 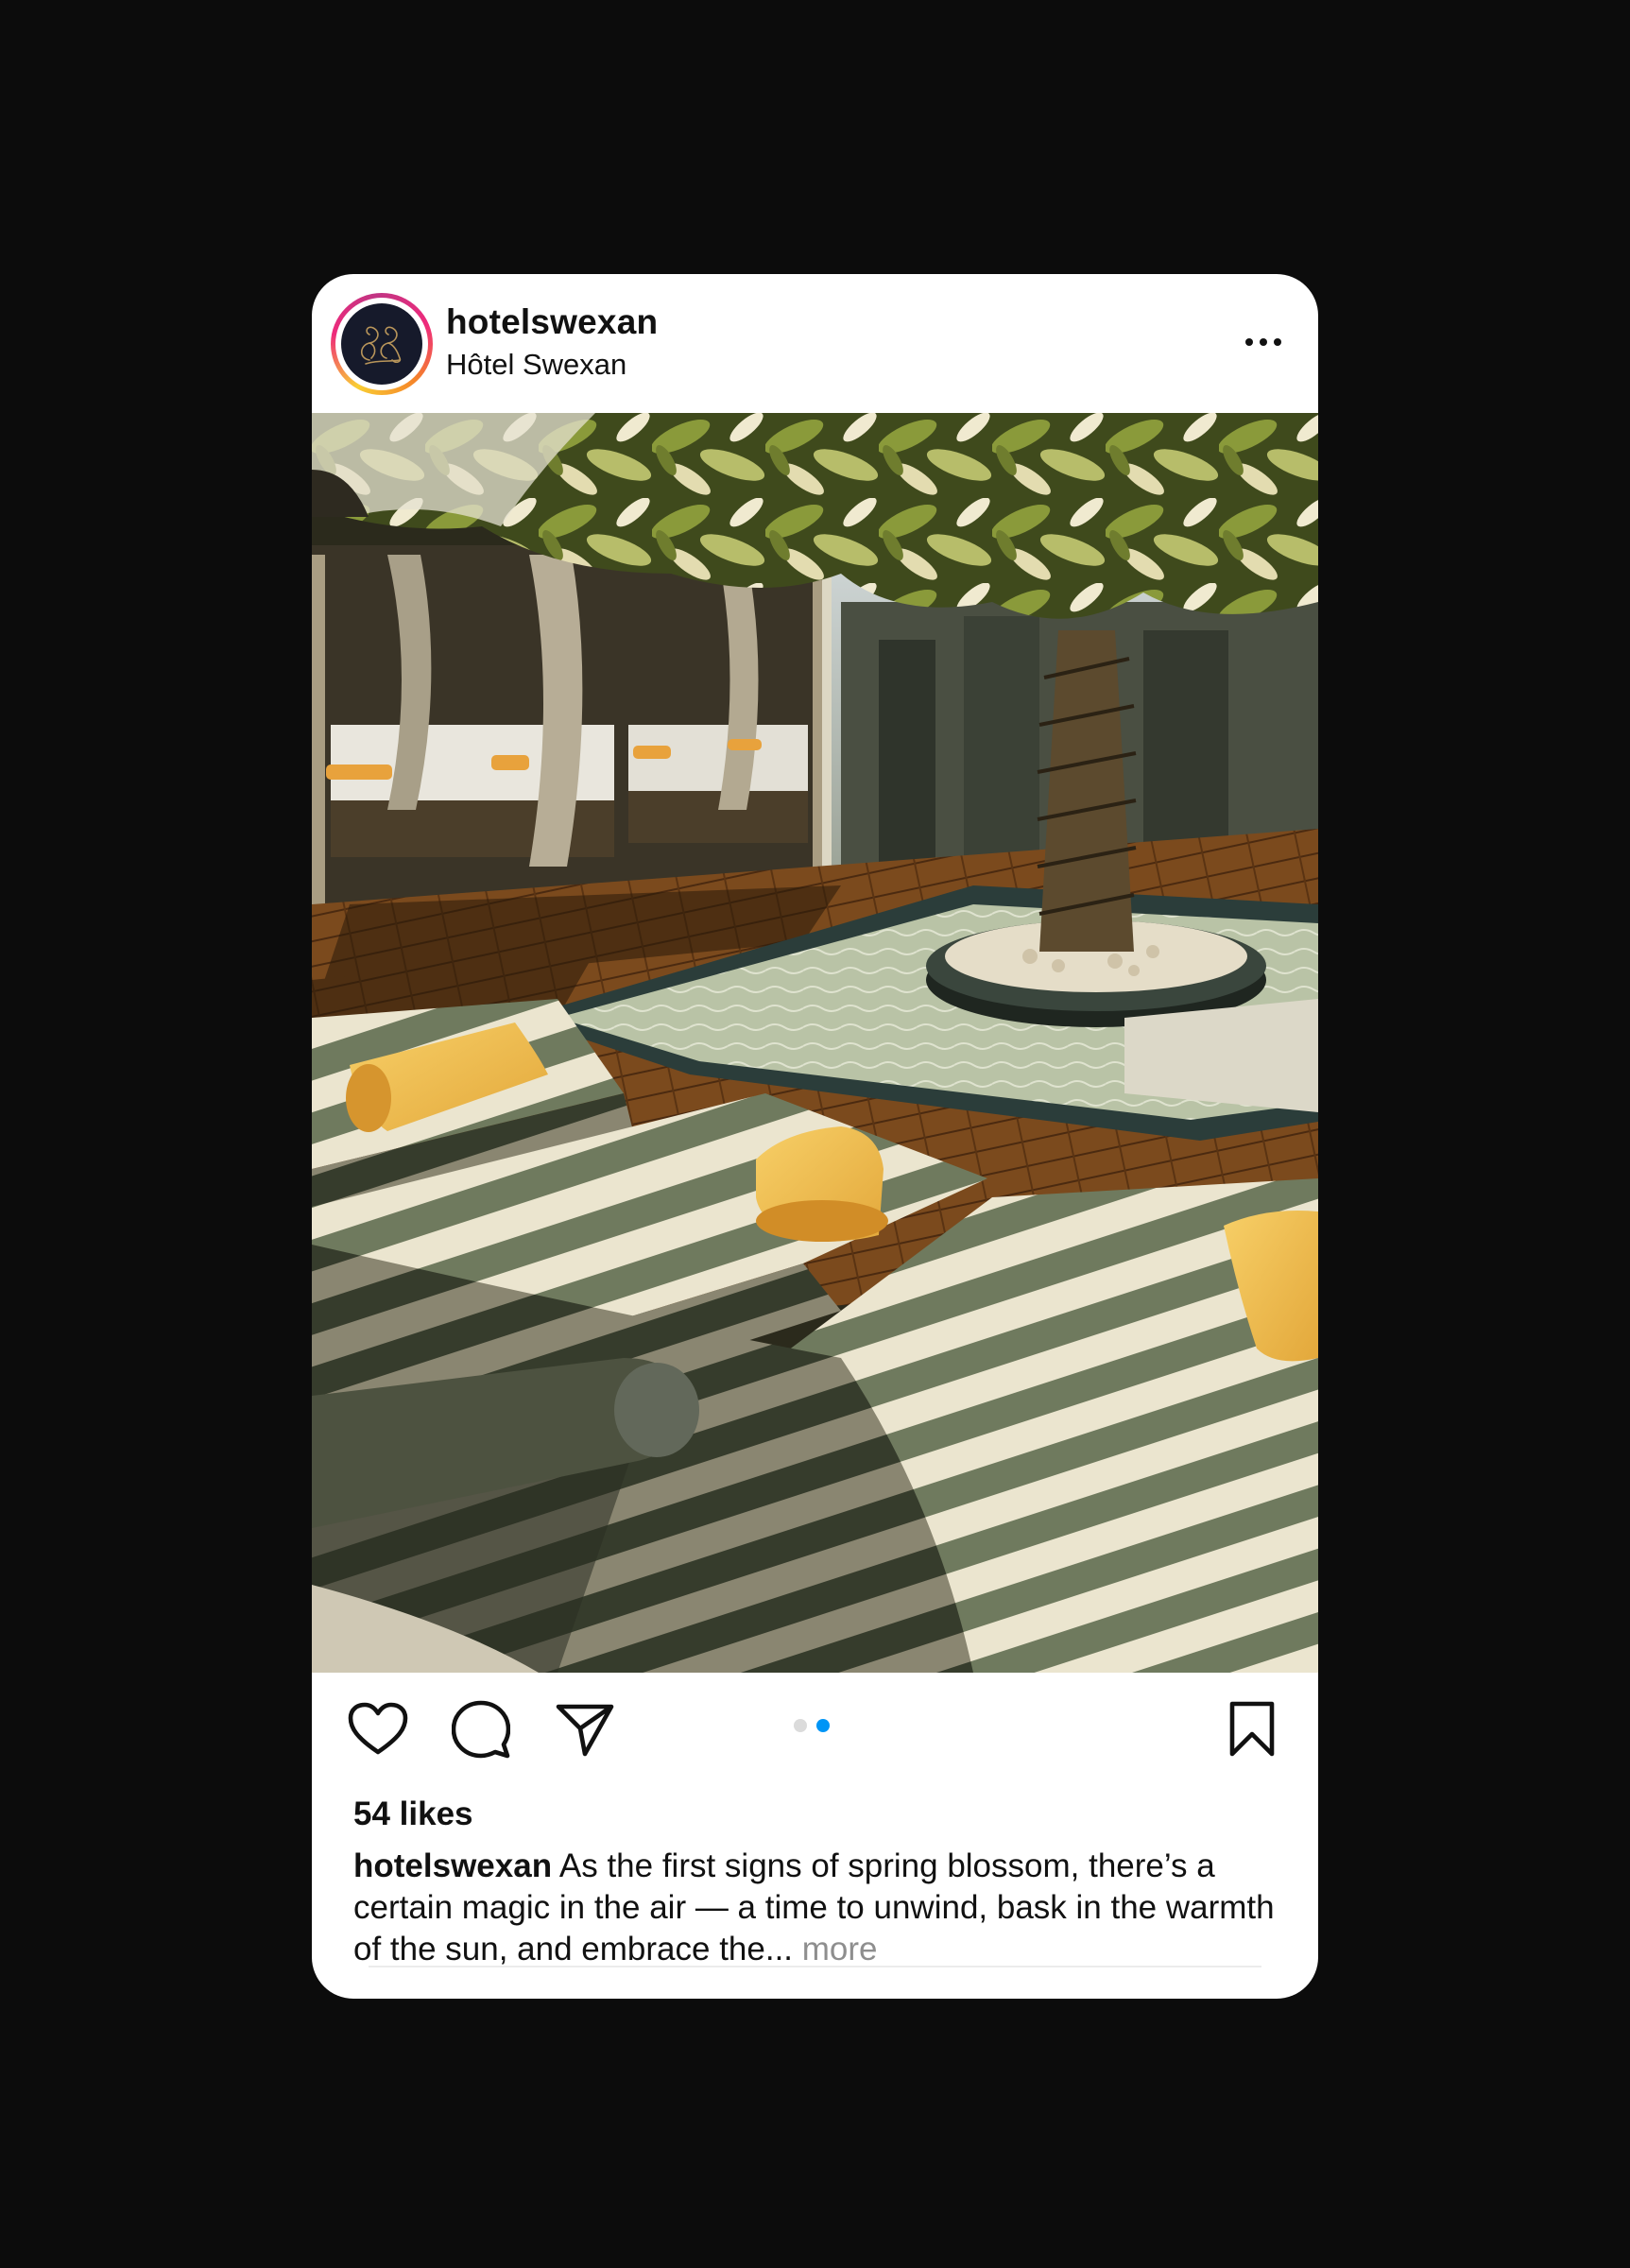 What do you see at coordinates (836, 1949) in the screenshot?
I see `caption-more-link: more` at bounding box center [836, 1949].